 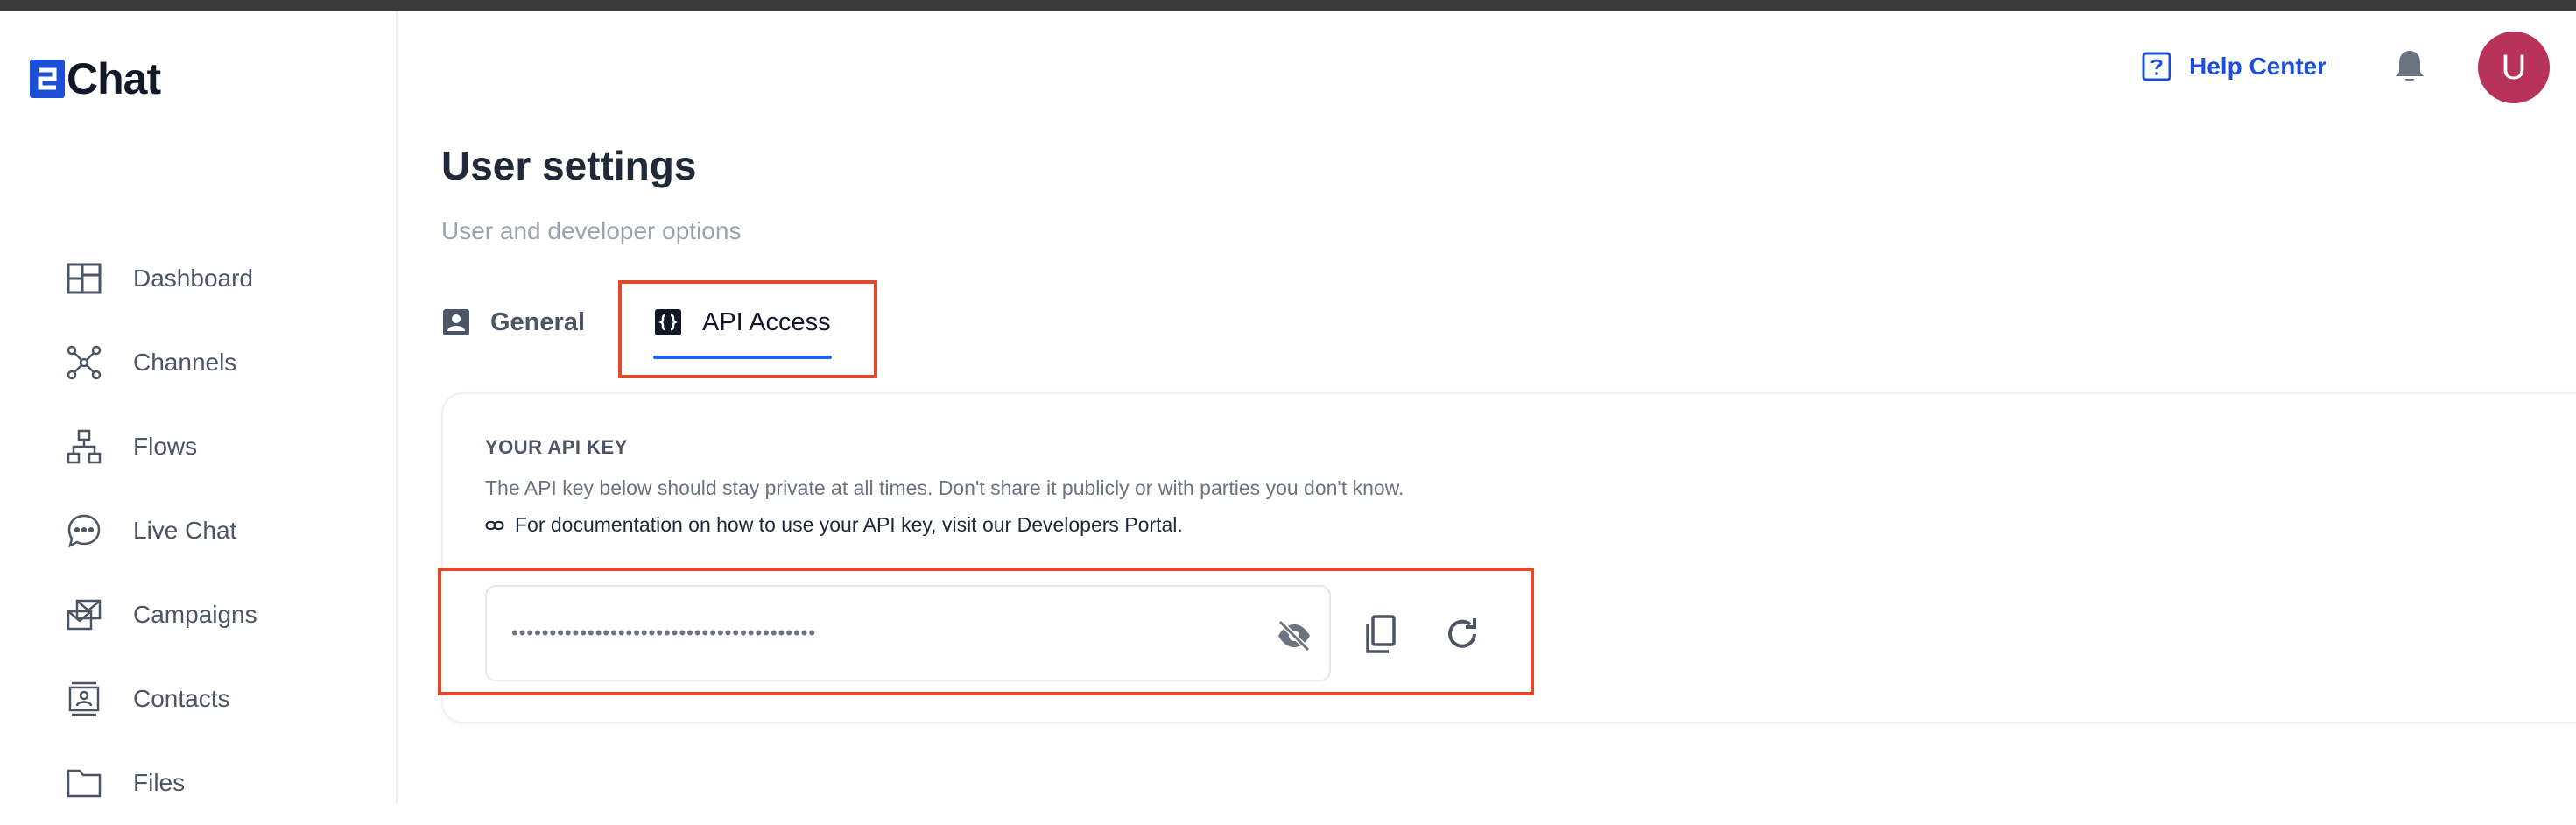 I want to click on tab-label: General, so click(x=537, y=322).